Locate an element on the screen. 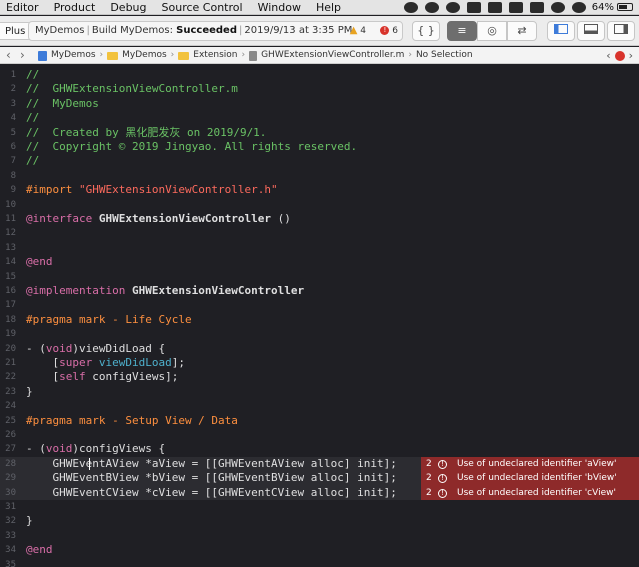 This screenshot has height=567, width=639. cloud-icon is located at coordinates (473, 7).